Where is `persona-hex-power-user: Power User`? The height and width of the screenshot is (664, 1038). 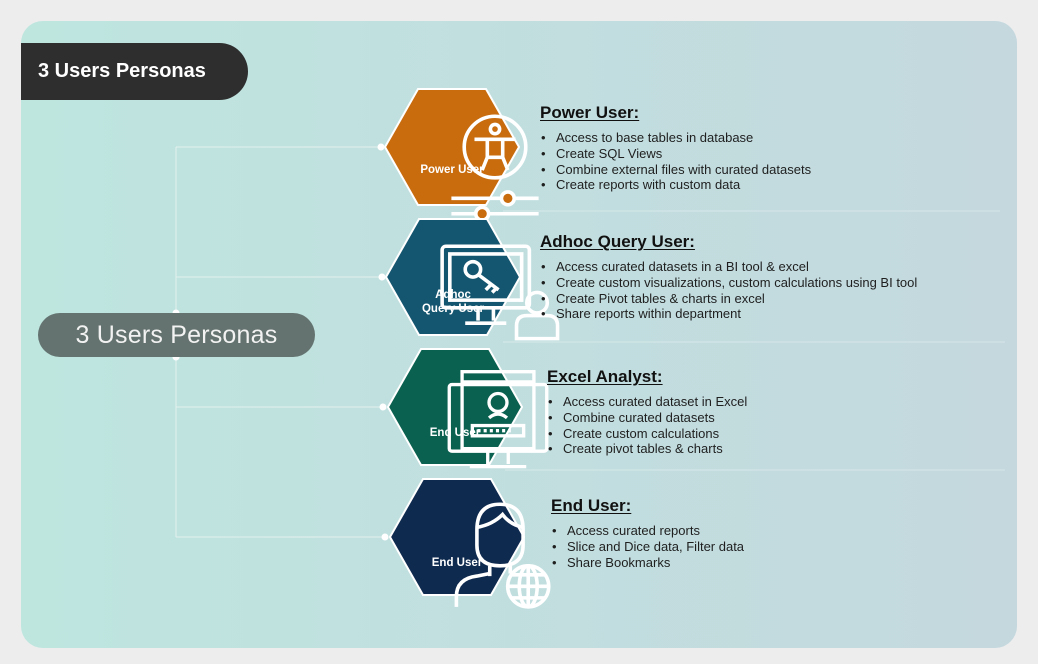
persona-hex-power-user: Power User is located at coordinates (461, 155).